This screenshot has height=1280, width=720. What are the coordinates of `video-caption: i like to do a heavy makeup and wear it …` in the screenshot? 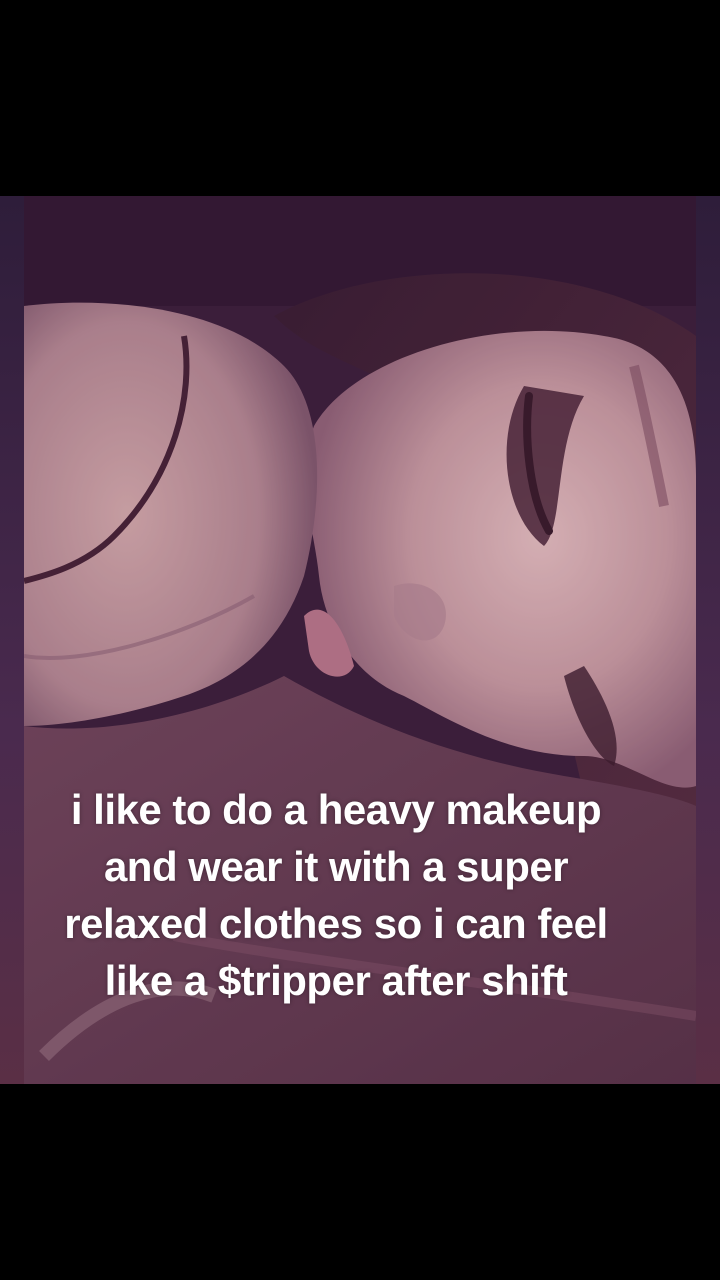 It's located at (336, 895).